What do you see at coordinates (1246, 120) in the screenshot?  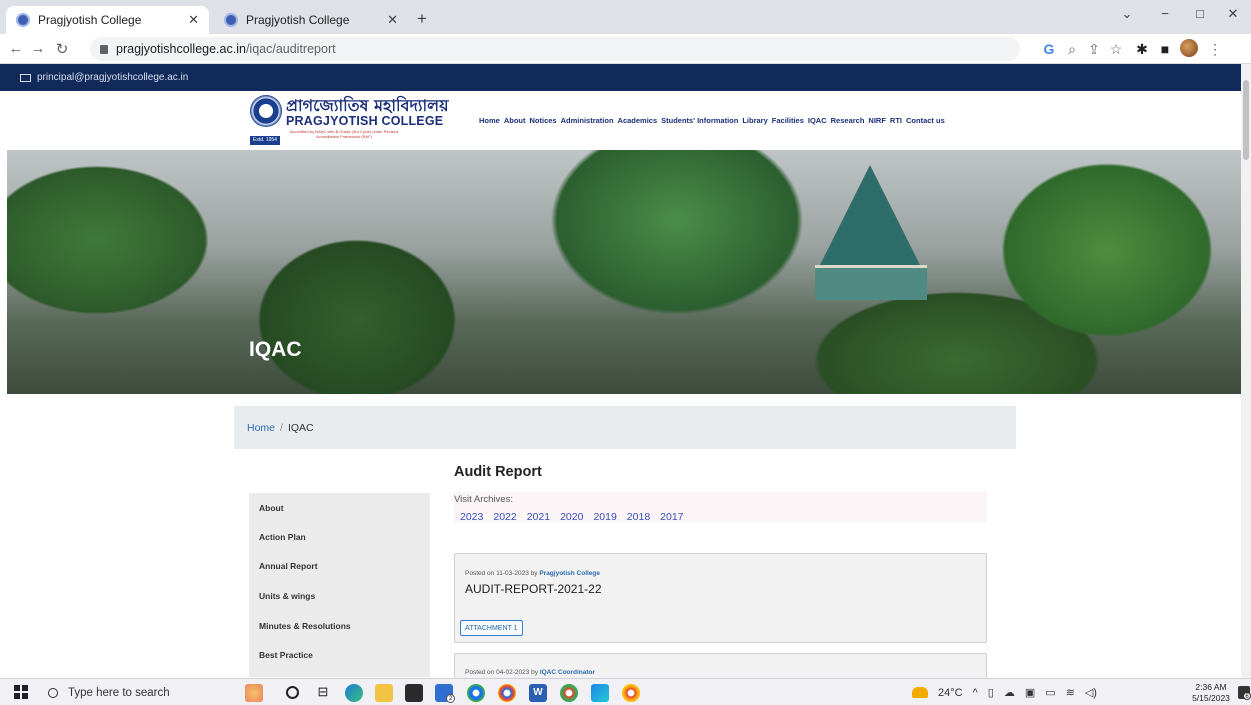 I see `scrollbar-thumb` at bounding box center [1246, 120].